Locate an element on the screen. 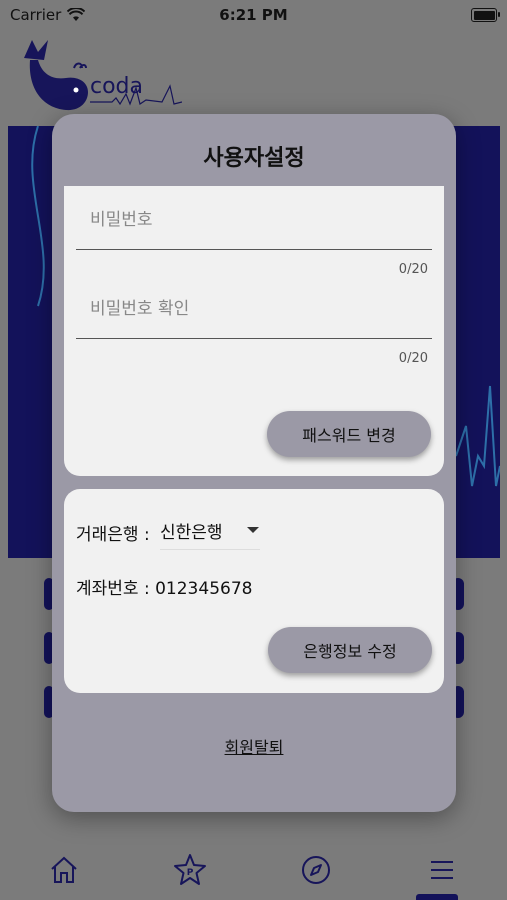 This screenshot has height=900, width=507. status-left: Carrier is located at coordinates (48, 15).